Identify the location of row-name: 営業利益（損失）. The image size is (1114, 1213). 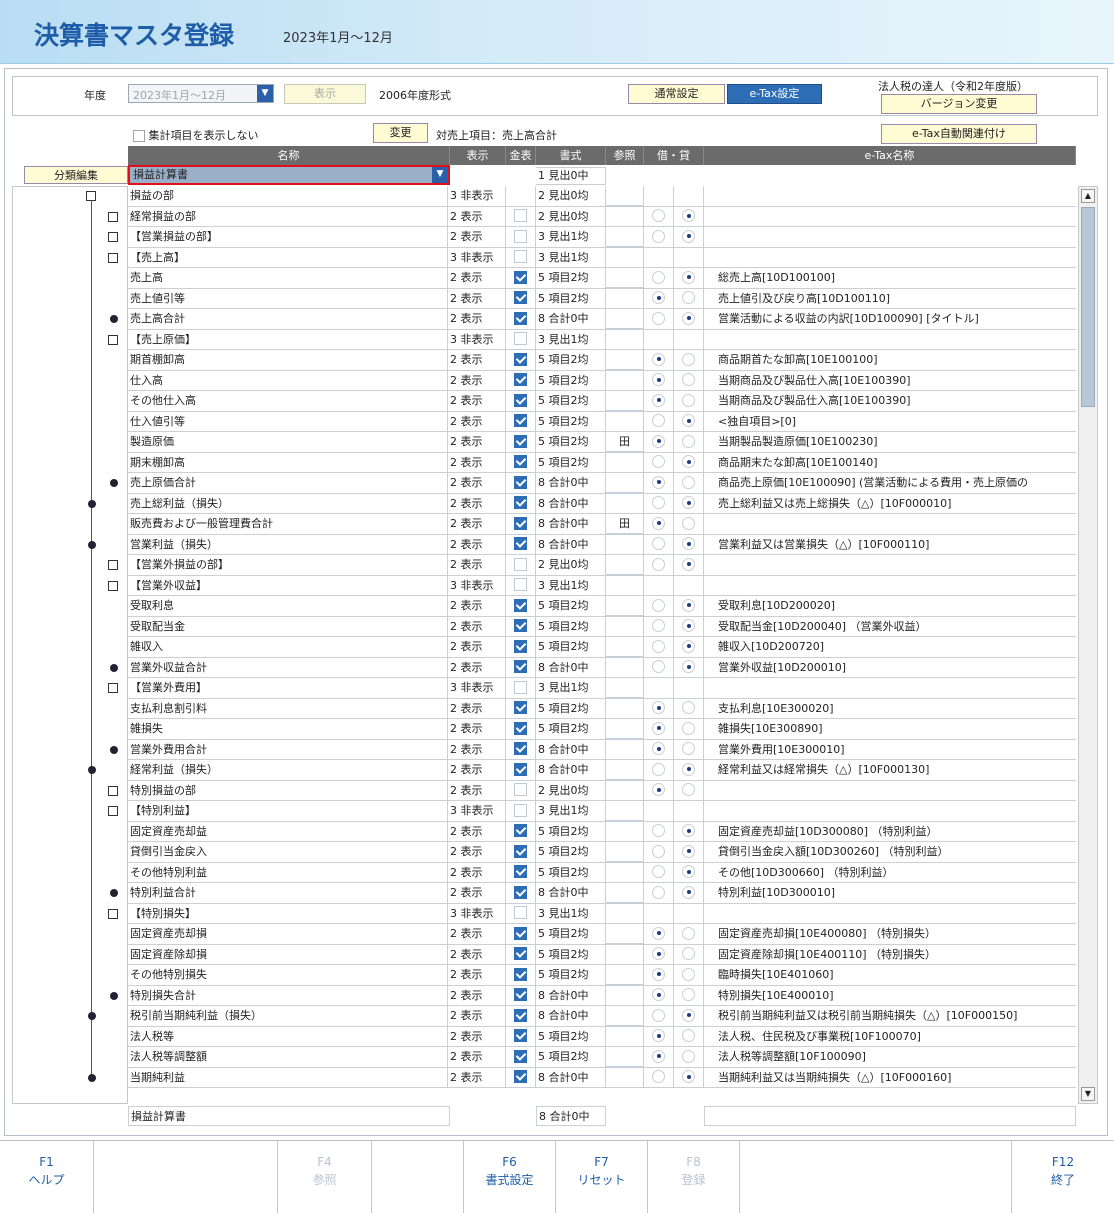
(288, 544).